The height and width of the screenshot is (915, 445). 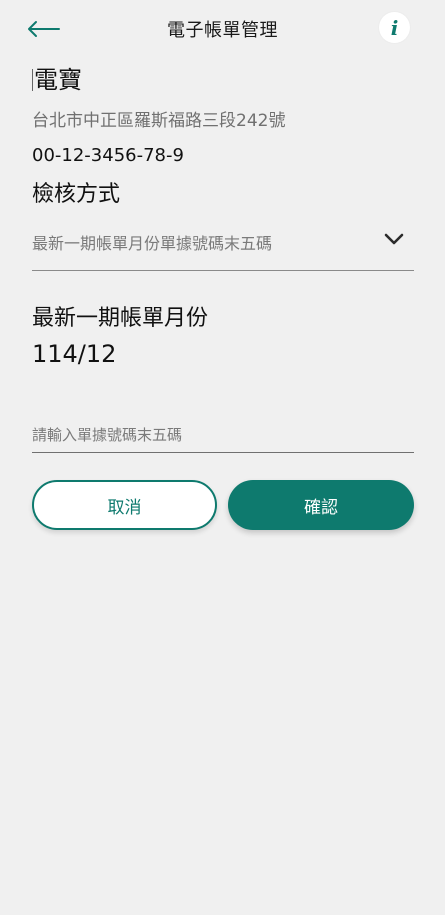 I want to click on confirm-button: 確認, so click(x=321, y=505).